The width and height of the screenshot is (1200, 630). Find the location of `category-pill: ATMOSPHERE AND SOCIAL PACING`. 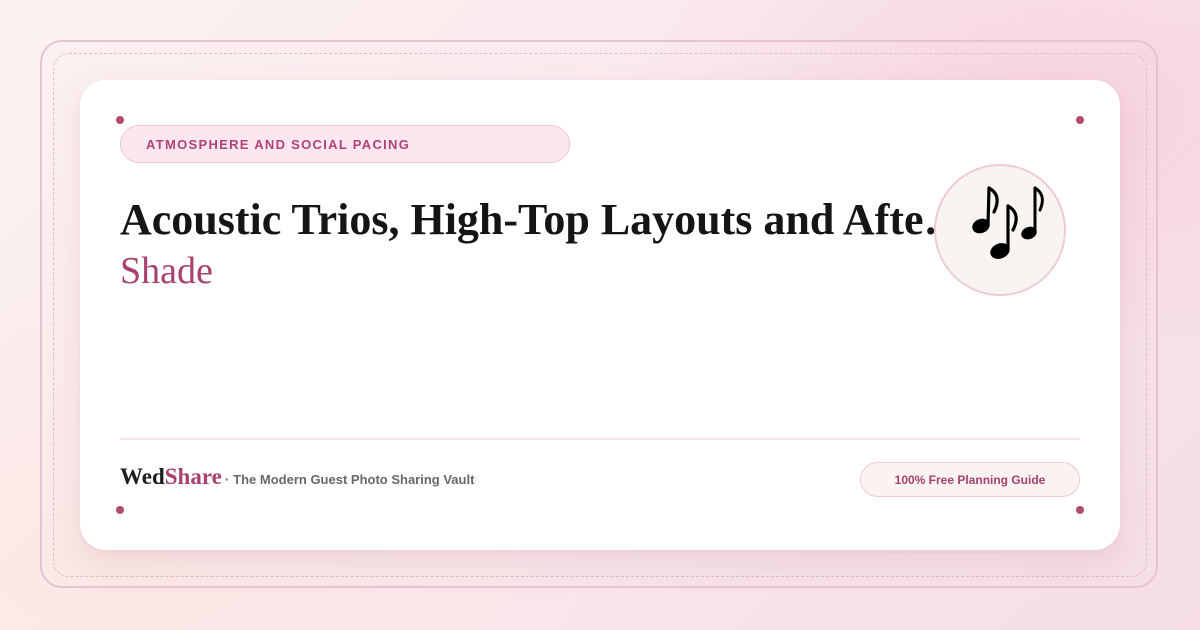

category-pill: ATMOSPHERE AND SOCIAL PACING is located at coordinates (345, 144).